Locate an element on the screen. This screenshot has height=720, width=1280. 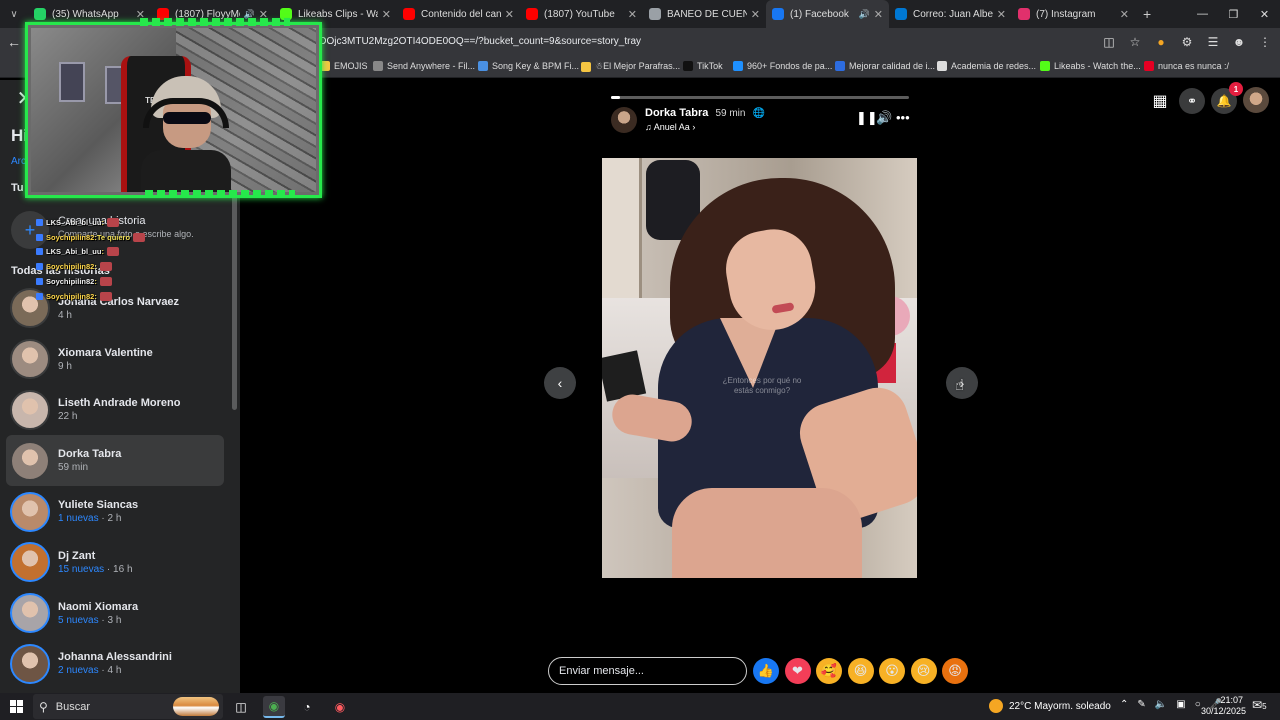
pause-icon: ❚❚ is located at coordinates (867, 118).